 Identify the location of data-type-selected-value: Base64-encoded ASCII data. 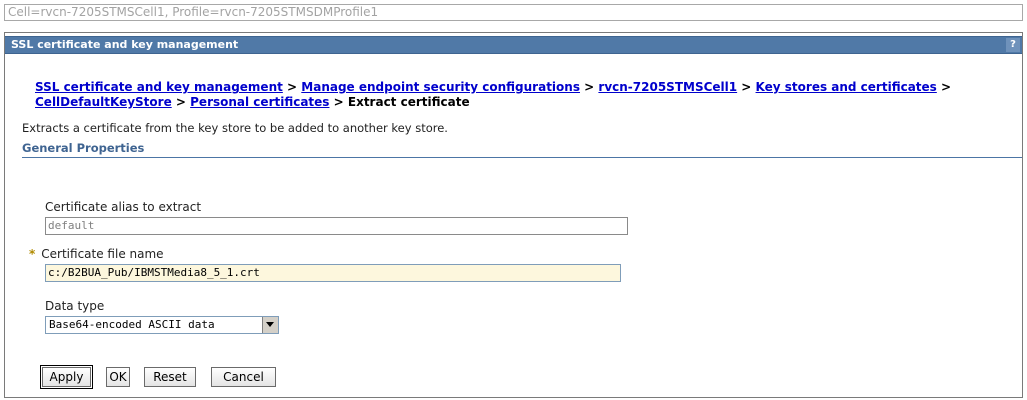
(132, 324).